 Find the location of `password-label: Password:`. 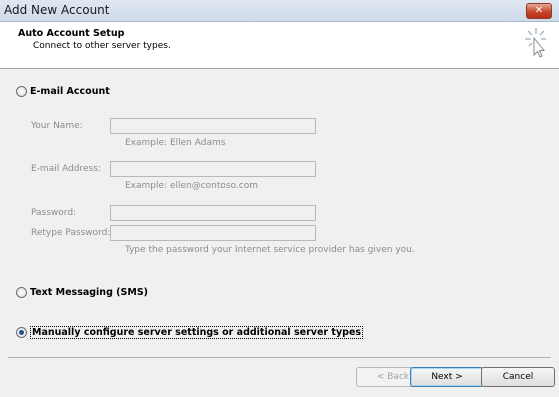

password-label: Password: is located at coordinates (54, 213).